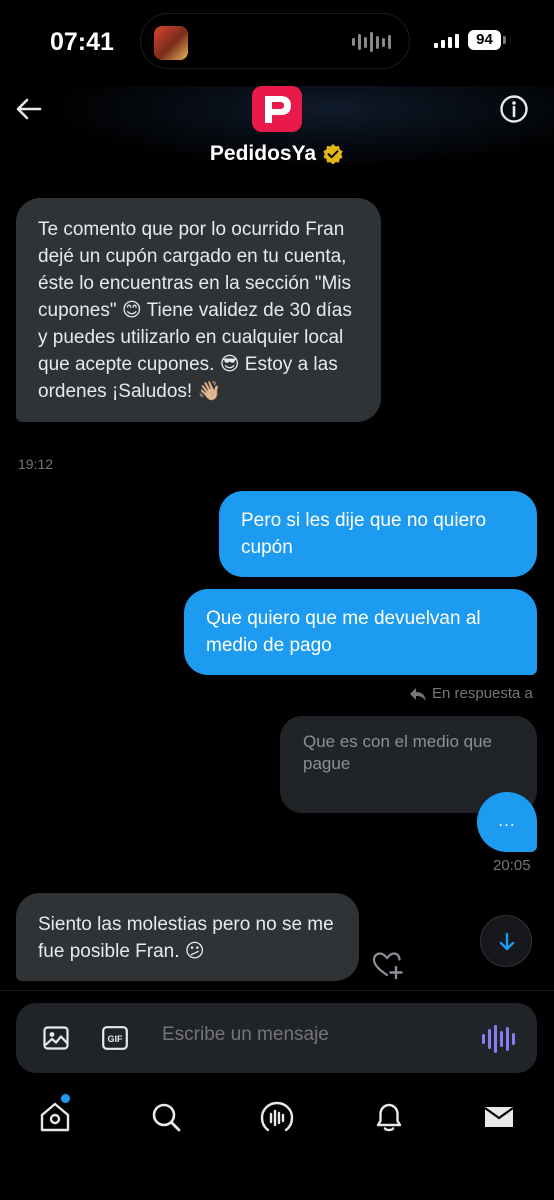  What do you see at coordinates (333, 154) in the screenshot?
I see `verified-badge-icon` at bounding box center [333, 154].